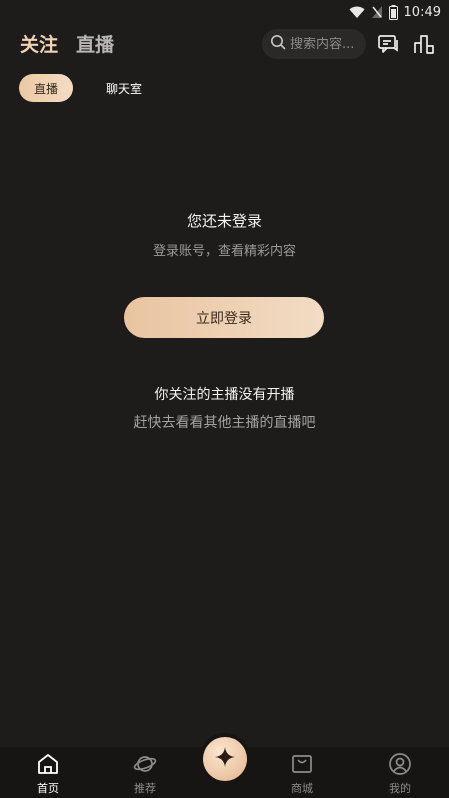  I want to click on nav-label-me: 我的, so click(400, 788).